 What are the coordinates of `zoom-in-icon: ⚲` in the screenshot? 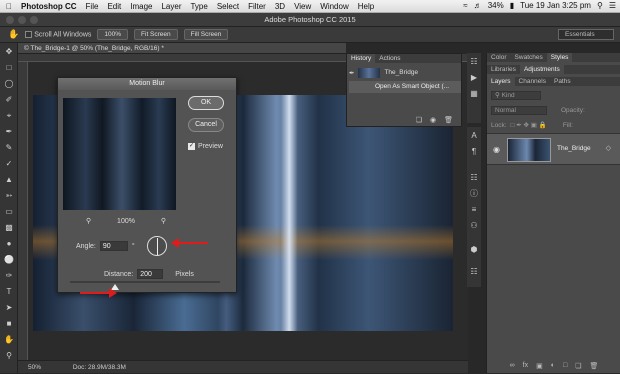 It's located at (163, 221).